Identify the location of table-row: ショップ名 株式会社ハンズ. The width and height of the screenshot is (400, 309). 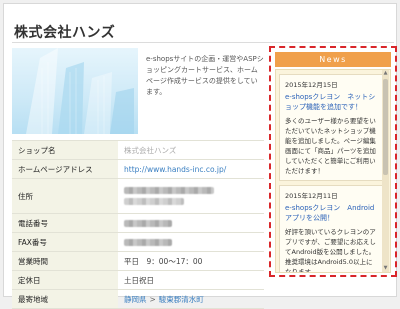
(138, 150).